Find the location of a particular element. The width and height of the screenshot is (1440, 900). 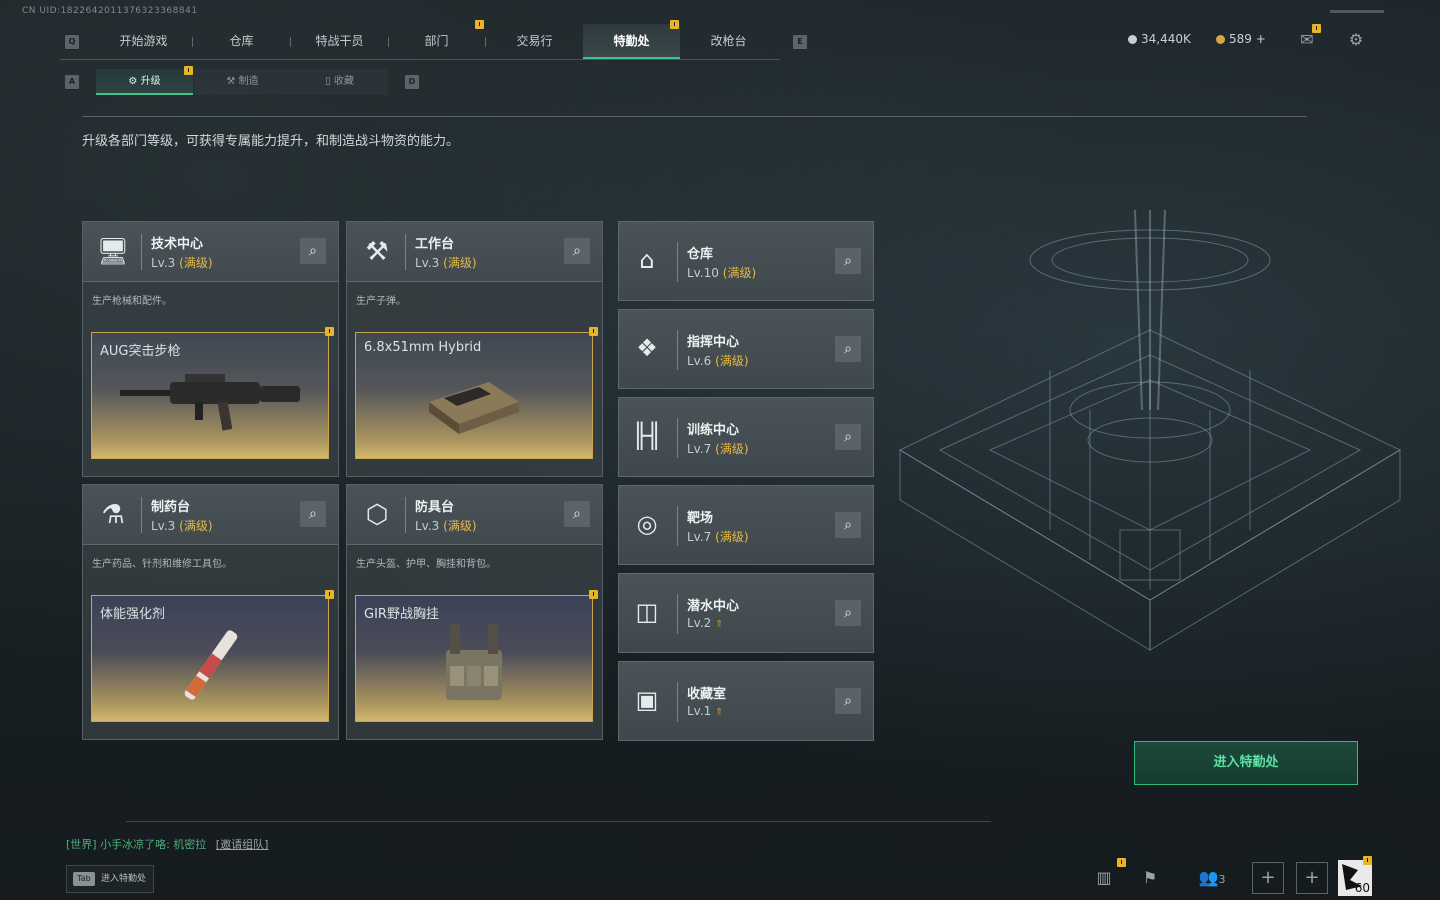

card-title: 收藏室 is located at coordinates (707, 694).